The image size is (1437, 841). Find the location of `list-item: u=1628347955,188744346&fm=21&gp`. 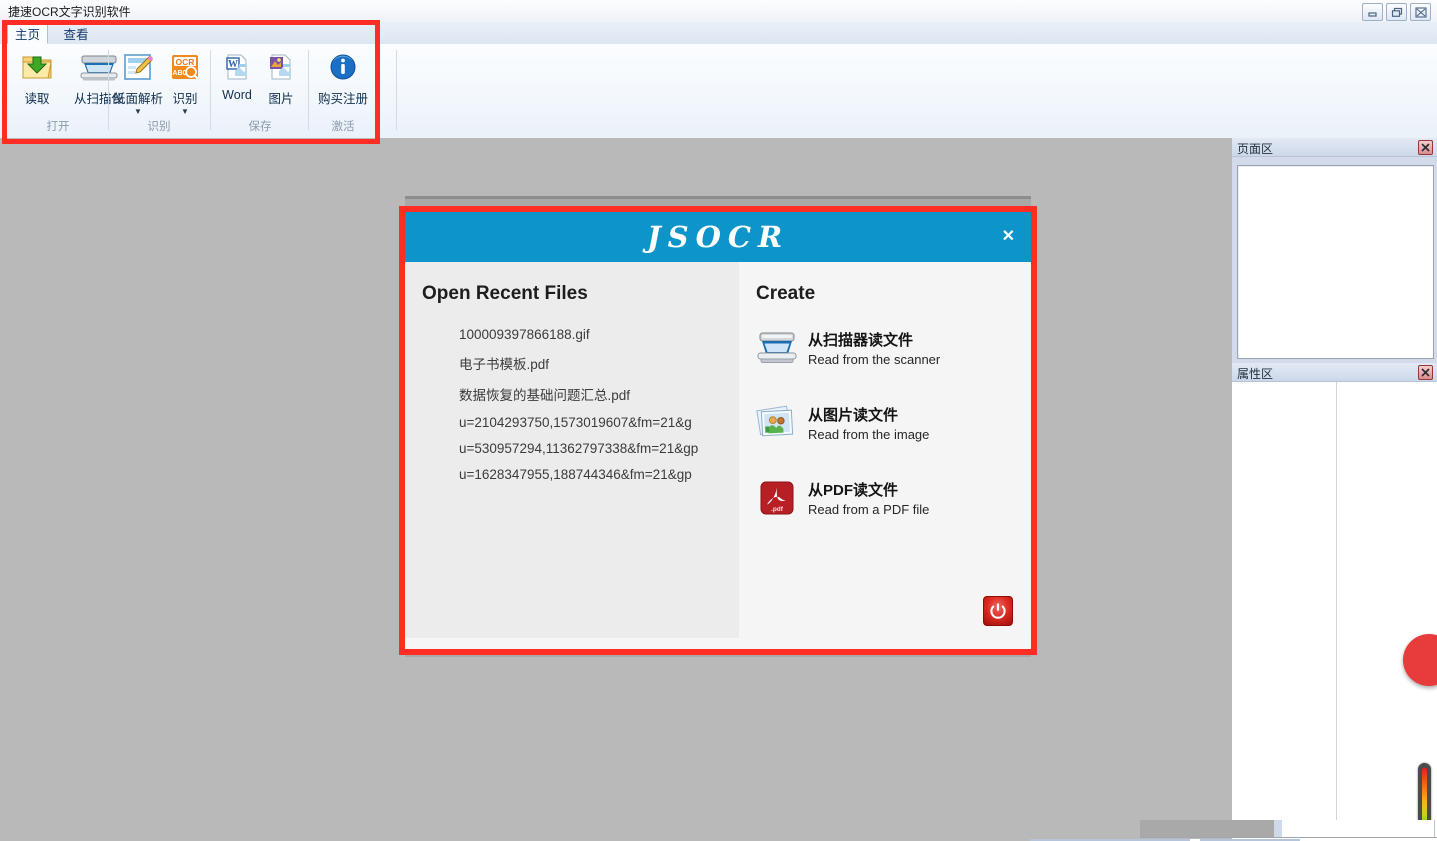

list-item: u=1628347955,188744346&fm=21&gp is located at coordinates (587, 474).